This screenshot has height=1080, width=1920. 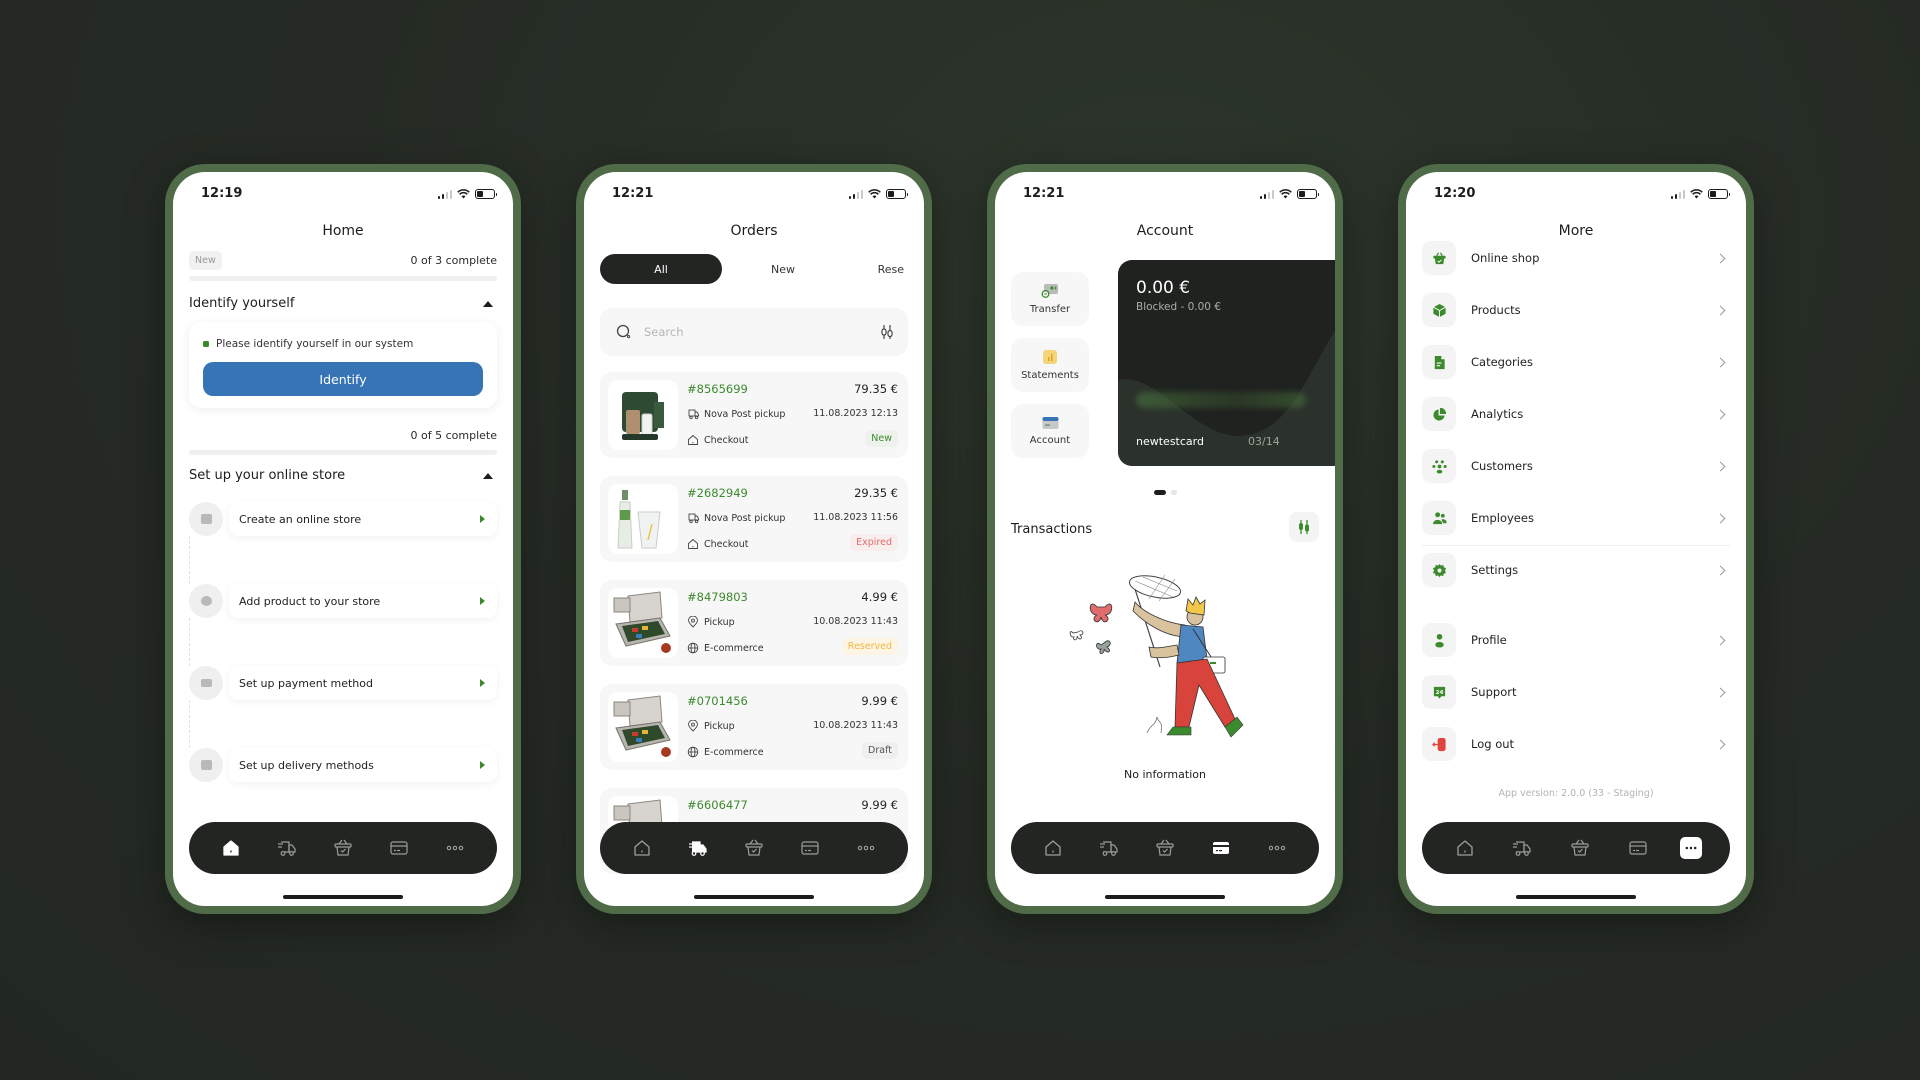 I want to click on status-time: 12:21, so click(x=633, y=193).